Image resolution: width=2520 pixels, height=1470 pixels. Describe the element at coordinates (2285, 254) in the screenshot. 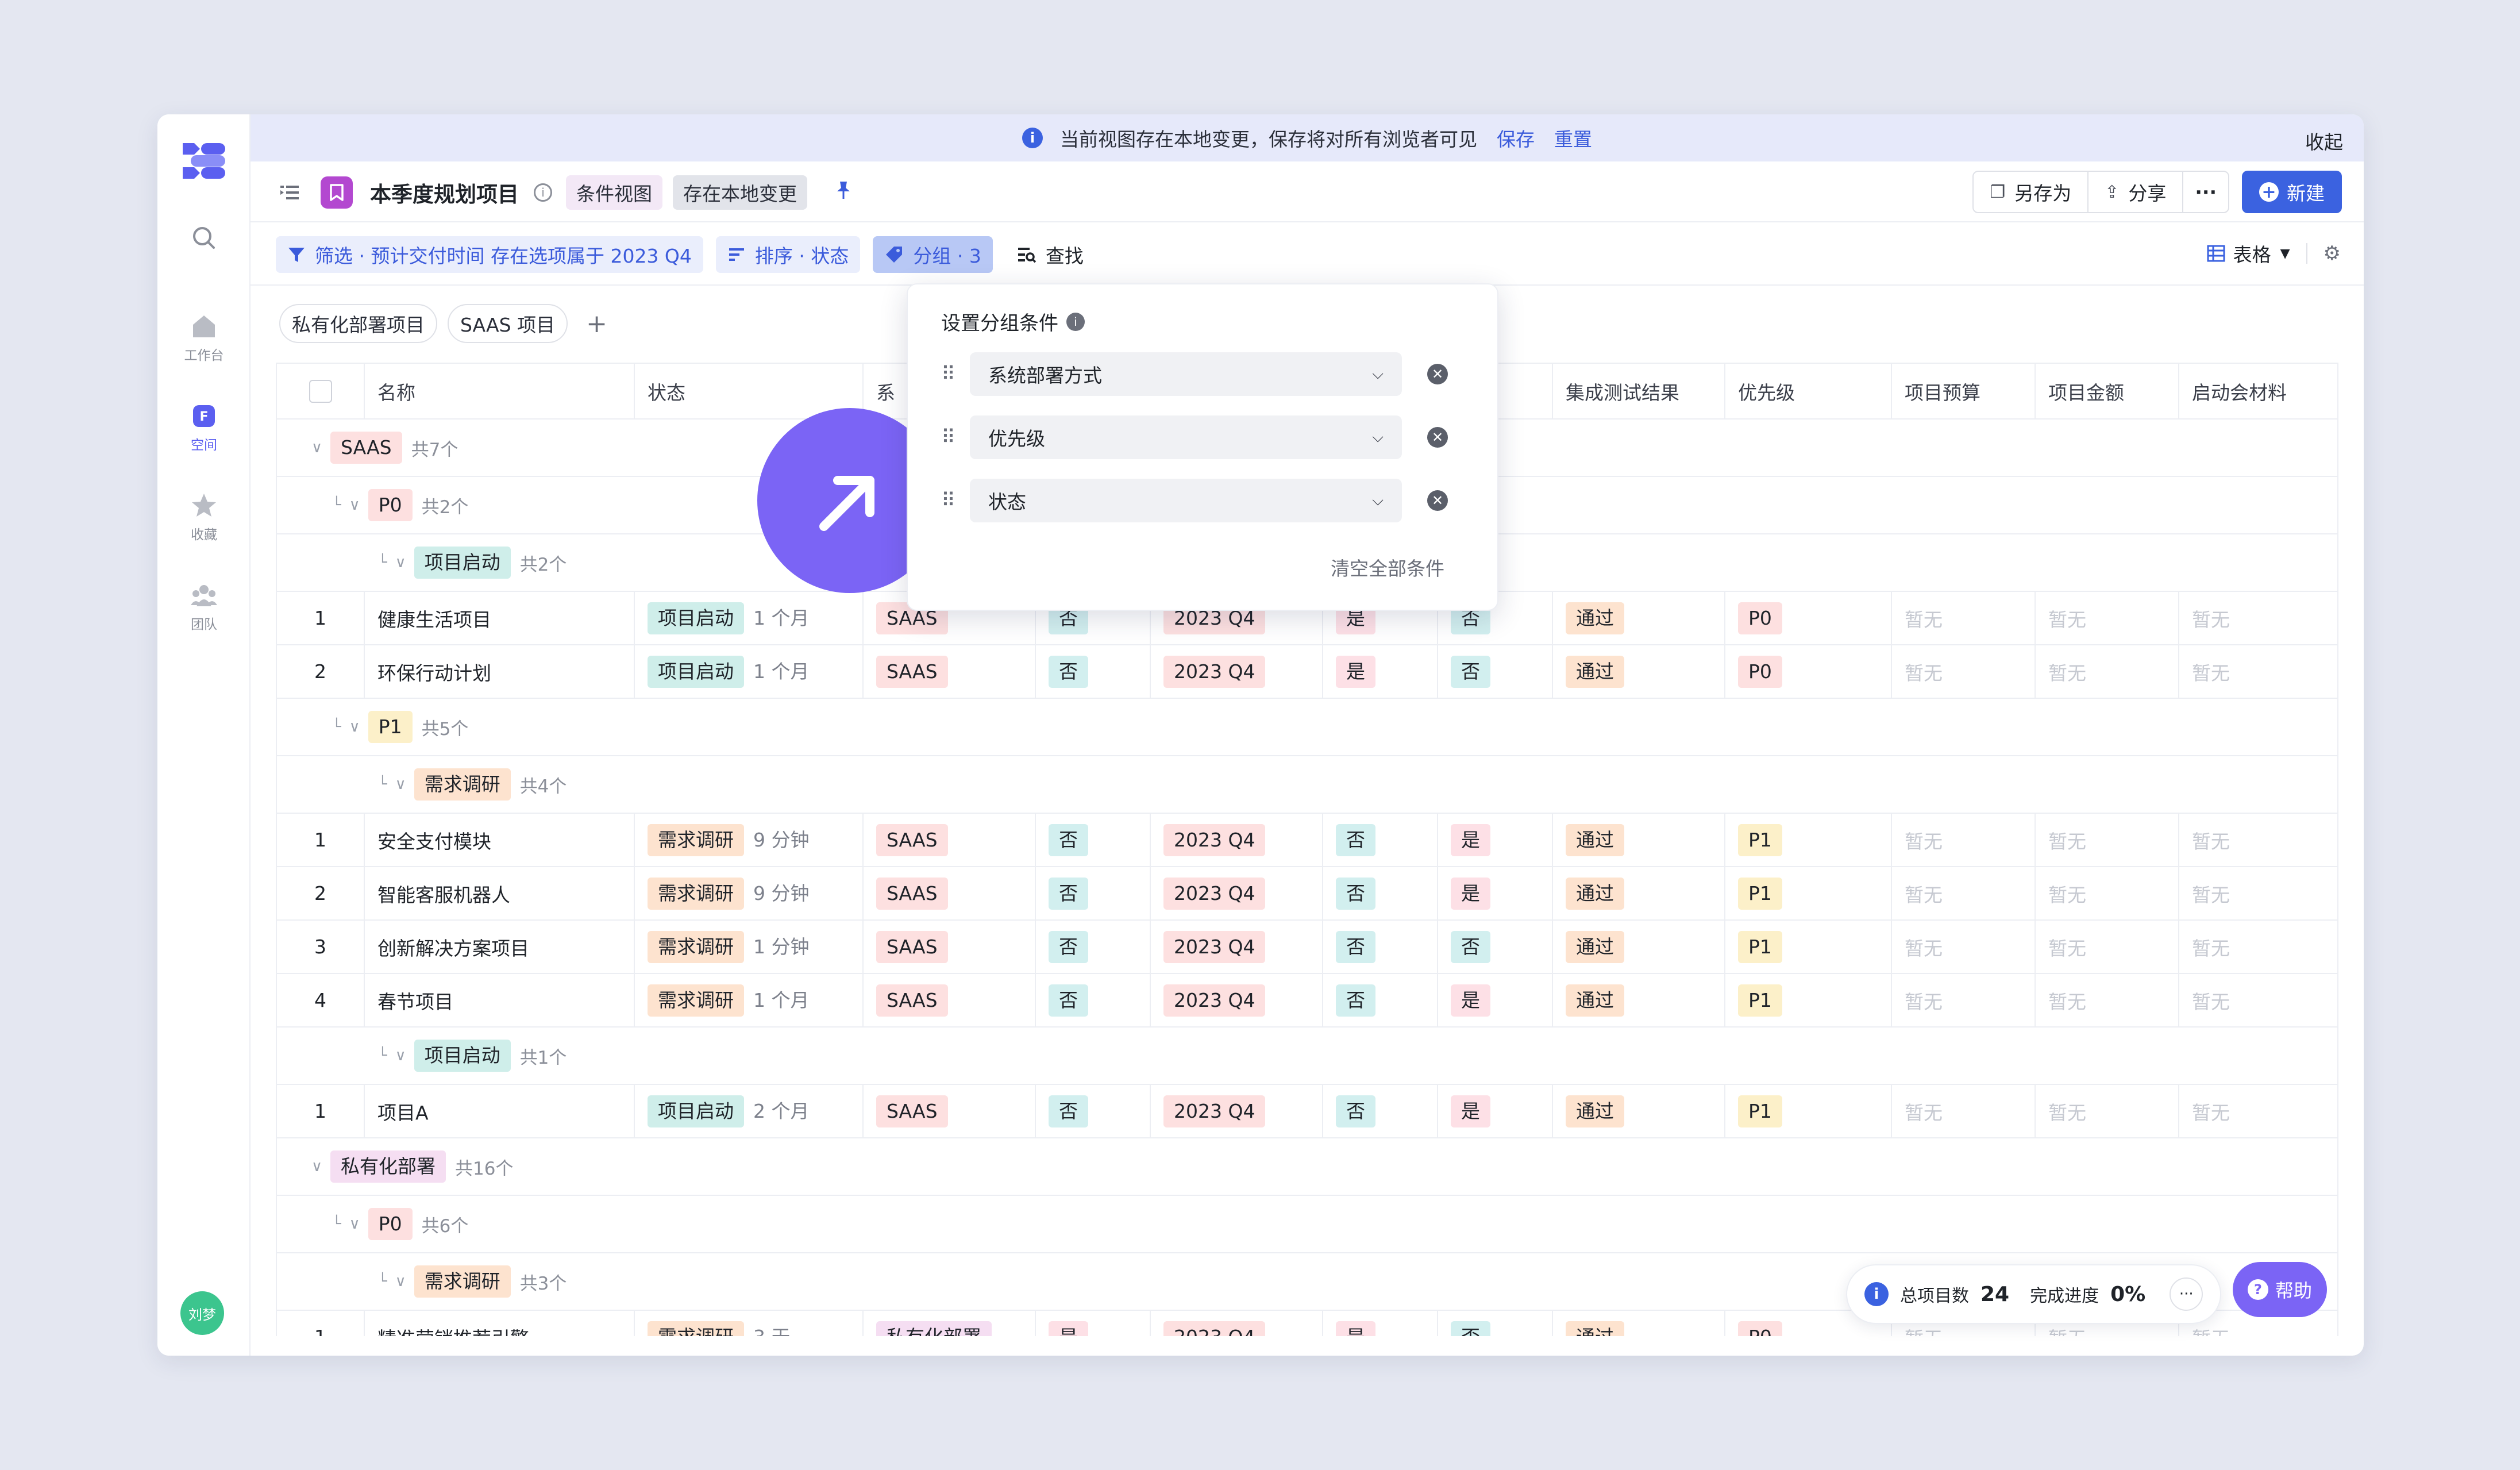

I see `chevron-down-icon: ▼` at that location.